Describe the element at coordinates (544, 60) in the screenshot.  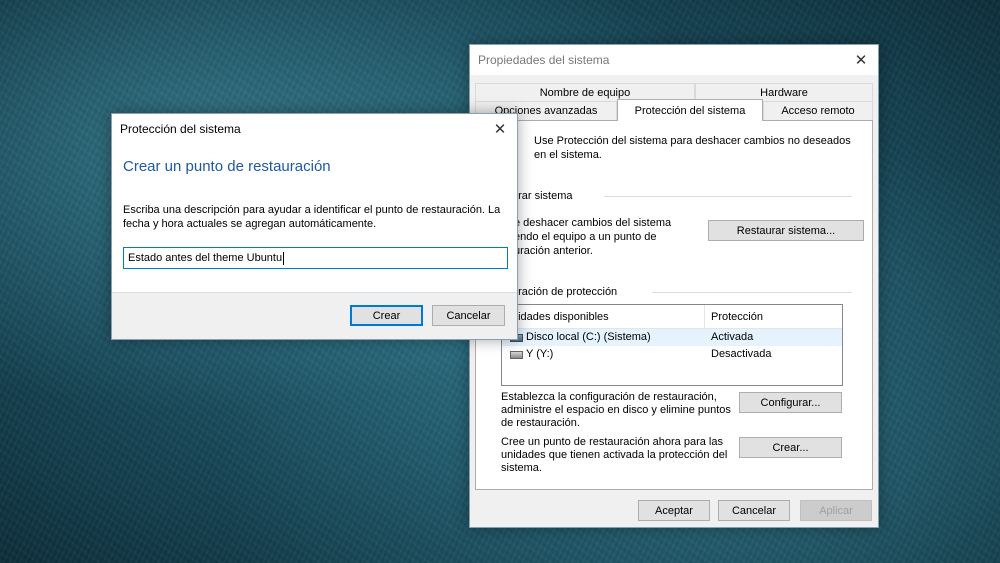
I see `system-properties-title: Propiedades del sistema` at that location.